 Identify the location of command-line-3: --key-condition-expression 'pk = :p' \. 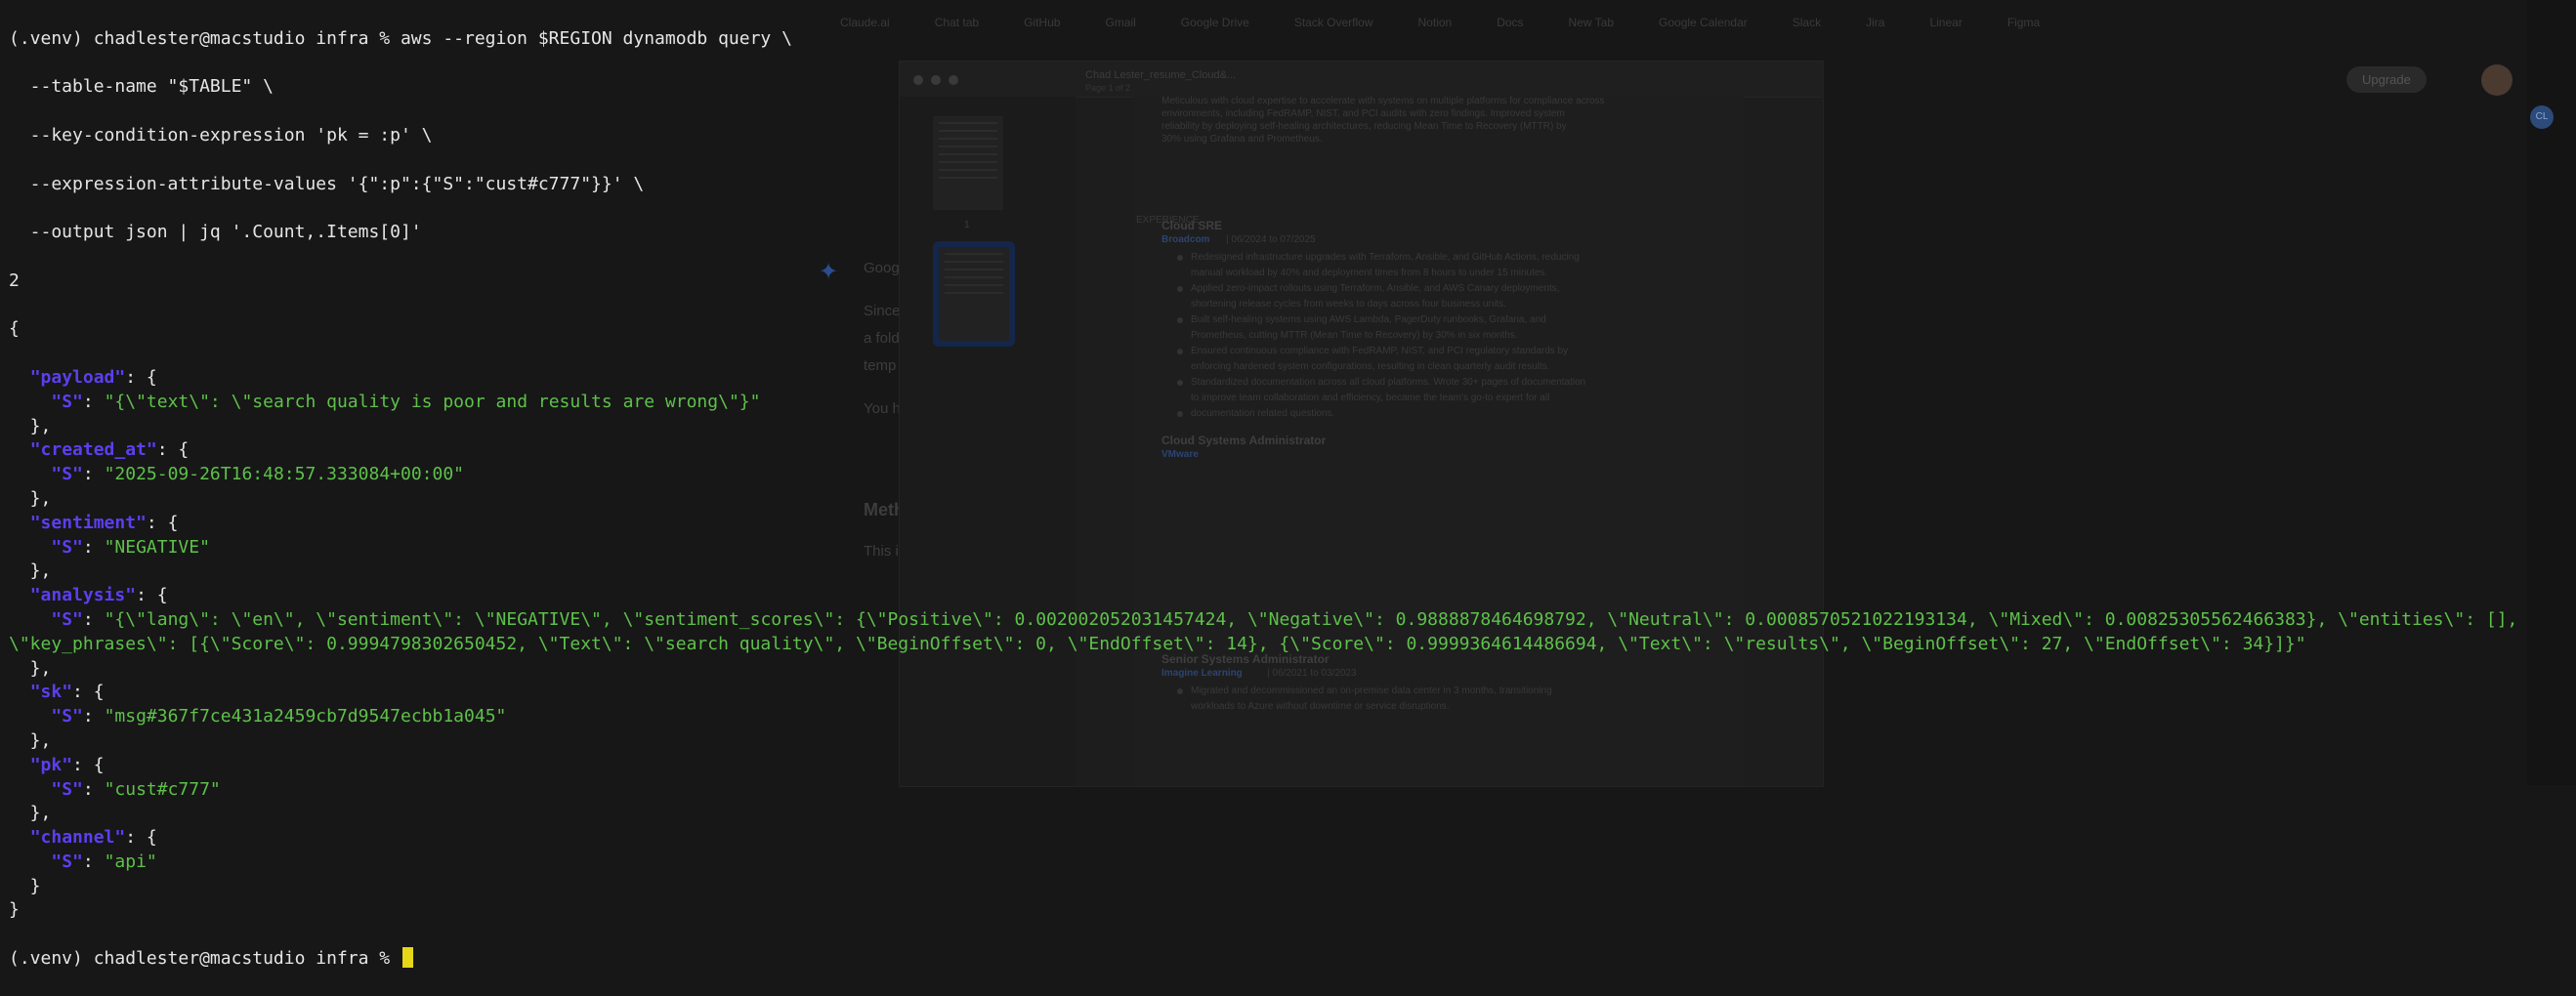
(221, 135).